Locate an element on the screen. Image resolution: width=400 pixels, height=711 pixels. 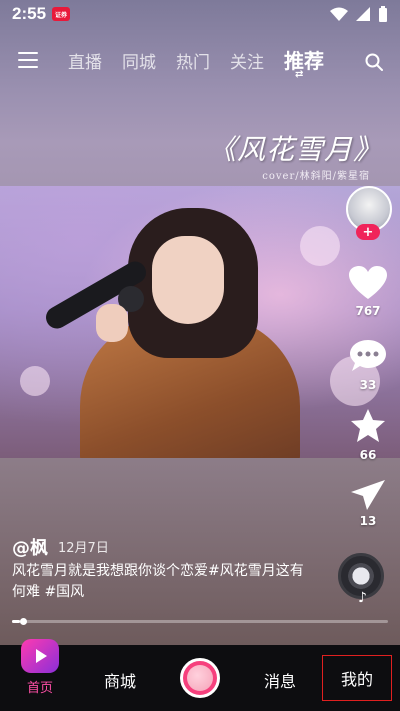
favorite-button: 66 is located at coordinates (368, 435).